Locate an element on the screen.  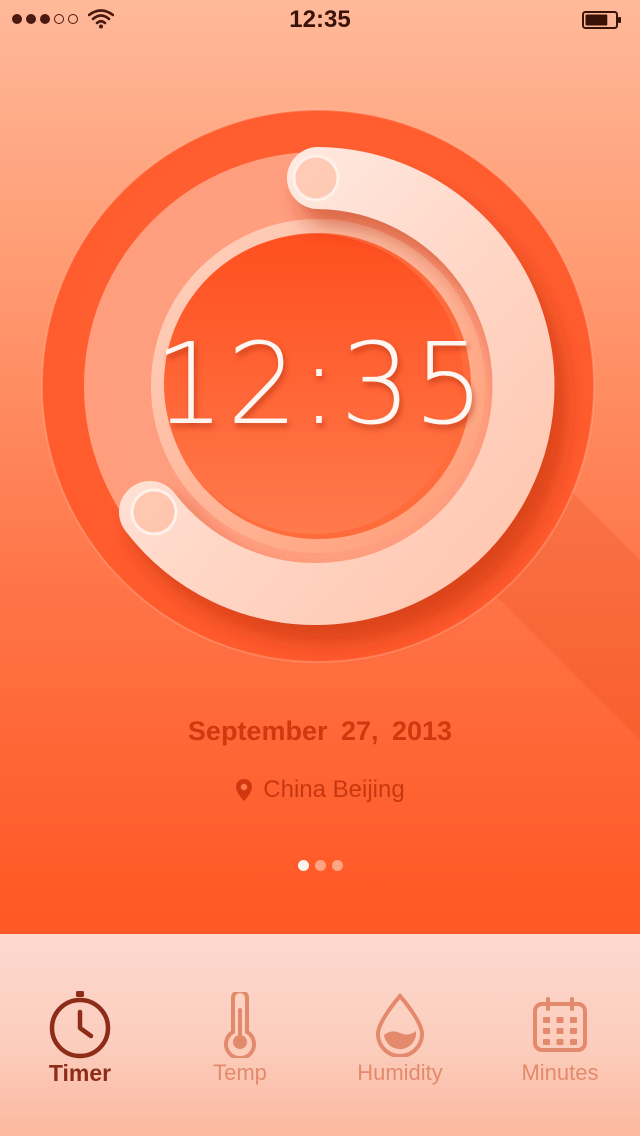
dial-end-handle is located at coordinates (154, 512).